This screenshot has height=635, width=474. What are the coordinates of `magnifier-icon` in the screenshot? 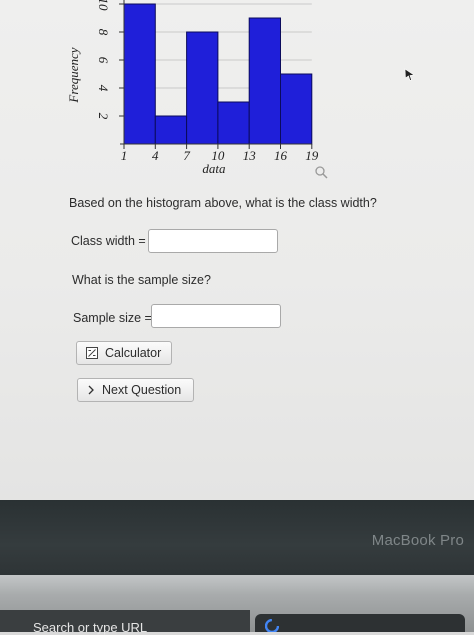 It's located at (321, 172).